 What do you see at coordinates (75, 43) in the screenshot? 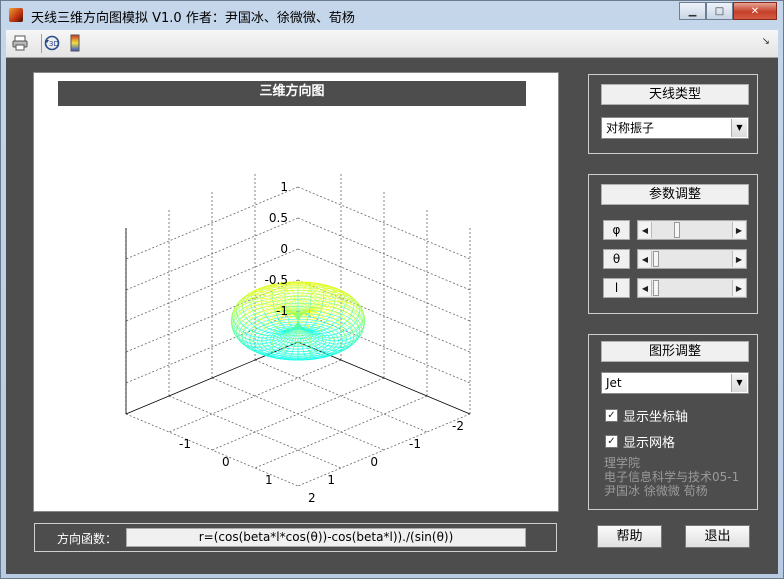
I see `colorbar-icon` at bounding box center [75, 43].